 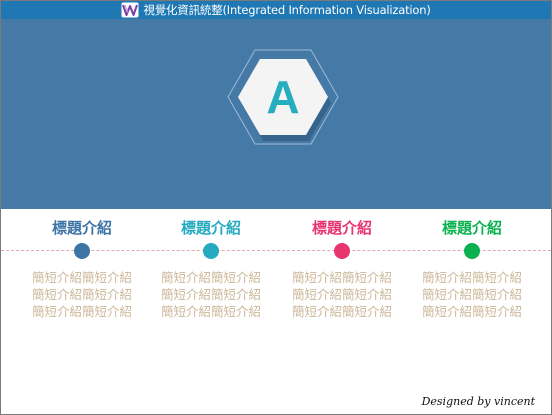 I want to click on info-column-2: 標題介紹 簡短介紹簡短介紹 簡短介紹簡短介紹 簡短介紹簡短介紹, so click(x=211, y=268).